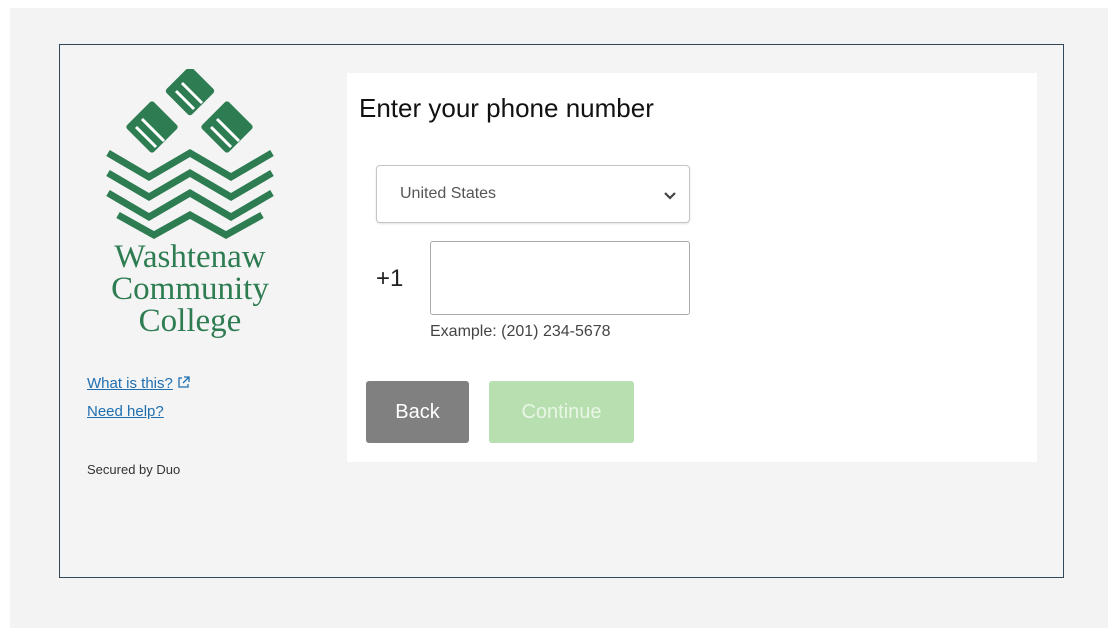 The image size is (1108, 628). Describe the element at coordinates (561, 412) in the screenshot. I see `continue-button: Continue` at that location.